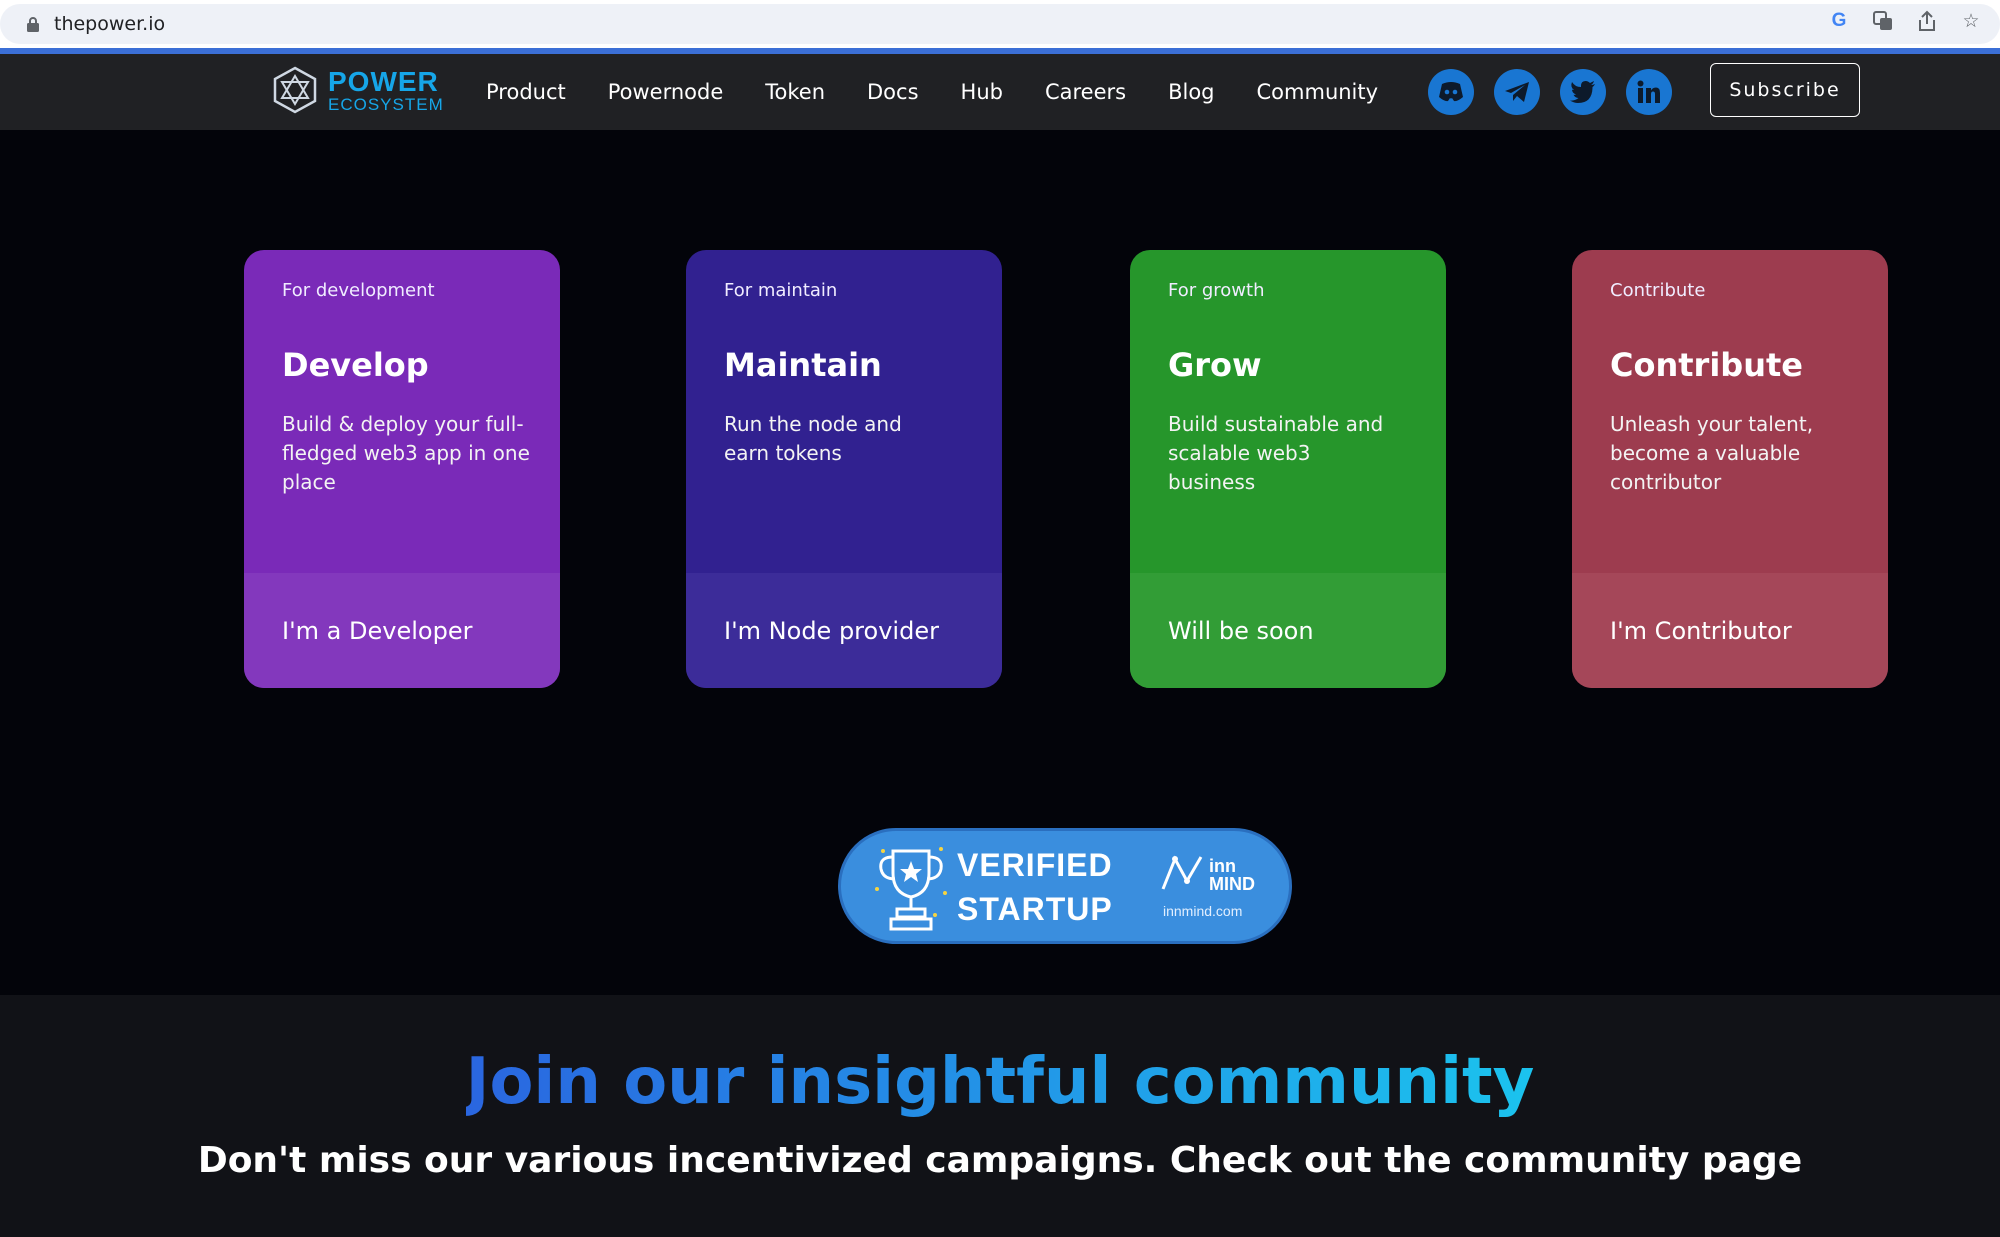 The width and height of the screenshot is (2000, 1237). What do you see at coordinates (358, 290) in the screenshot?
I see `card-tag: For development` at bounding box center [358, 290].